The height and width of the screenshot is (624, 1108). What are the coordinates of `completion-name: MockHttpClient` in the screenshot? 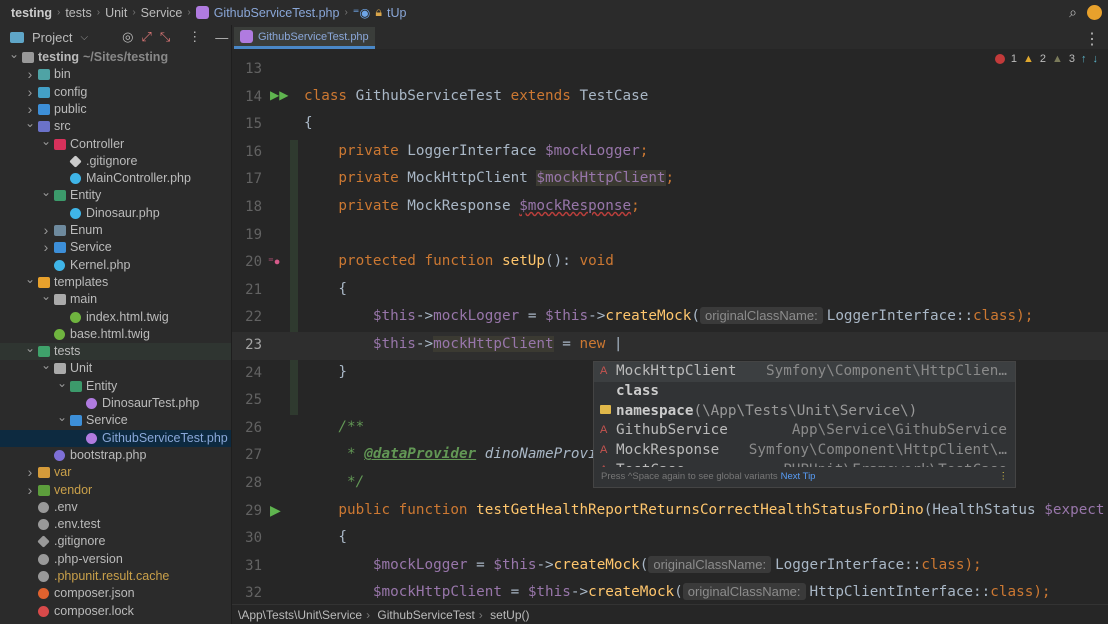 It's located at (676, 371).